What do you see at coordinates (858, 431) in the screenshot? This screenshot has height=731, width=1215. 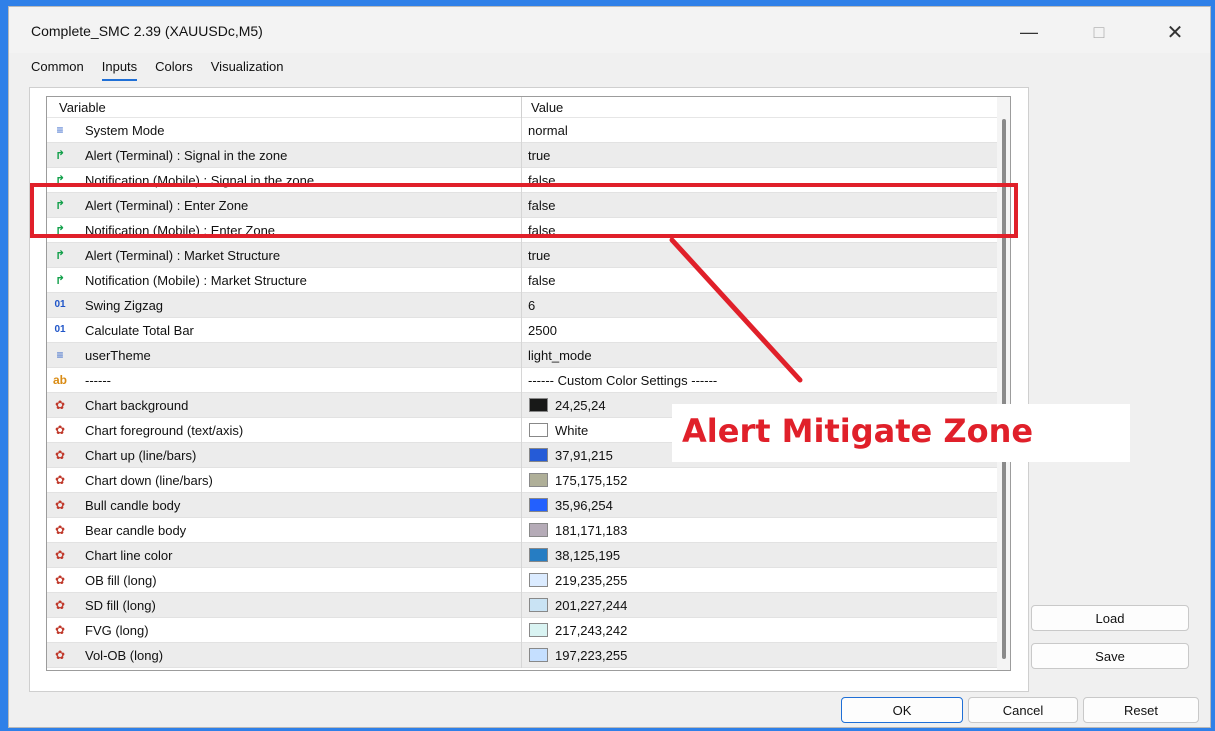 I see `callout-text: Alert Mitigate Zone` at bounding box center [858, 431].